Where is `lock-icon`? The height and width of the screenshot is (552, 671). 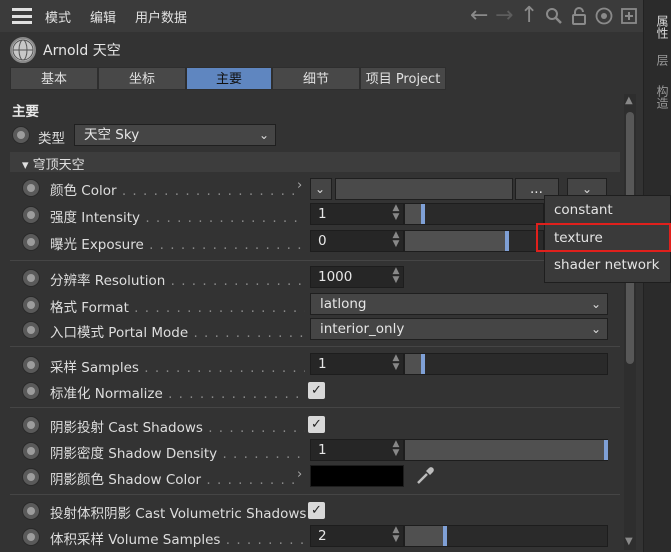
lock-icon is located at coordinates (579, 16).